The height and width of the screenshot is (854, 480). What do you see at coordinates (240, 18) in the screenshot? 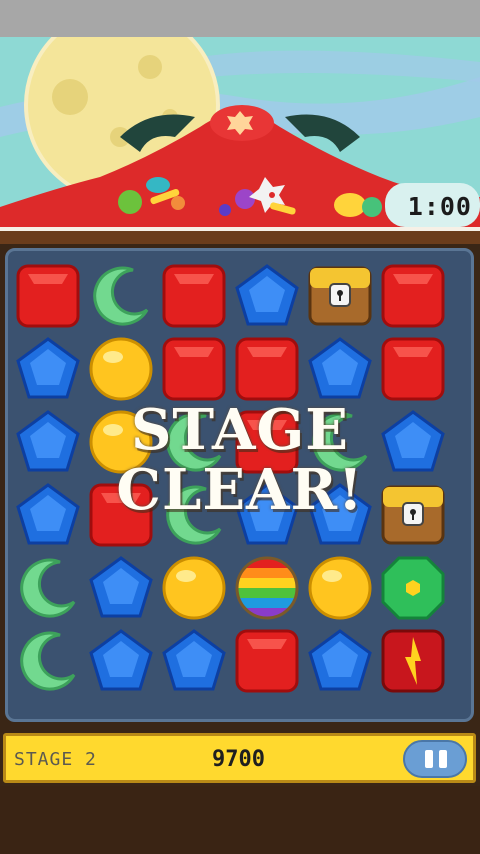
I see `status-bar` at bounding box center [240, 18].